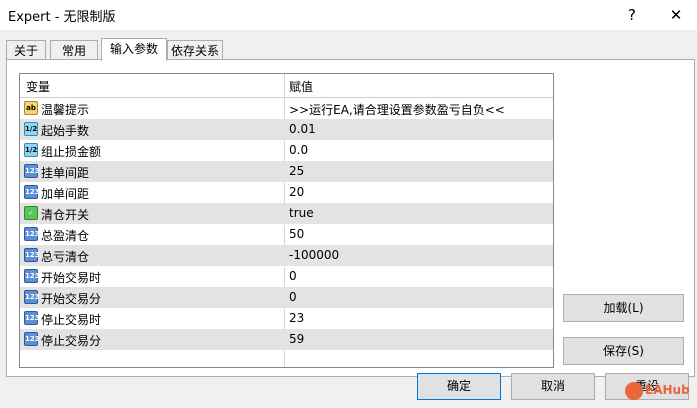 The image size is (697, 408). Describe the element at coordinates (134, 49) in the screenshot. I see `tab-inputs: 输入参数` at that location.